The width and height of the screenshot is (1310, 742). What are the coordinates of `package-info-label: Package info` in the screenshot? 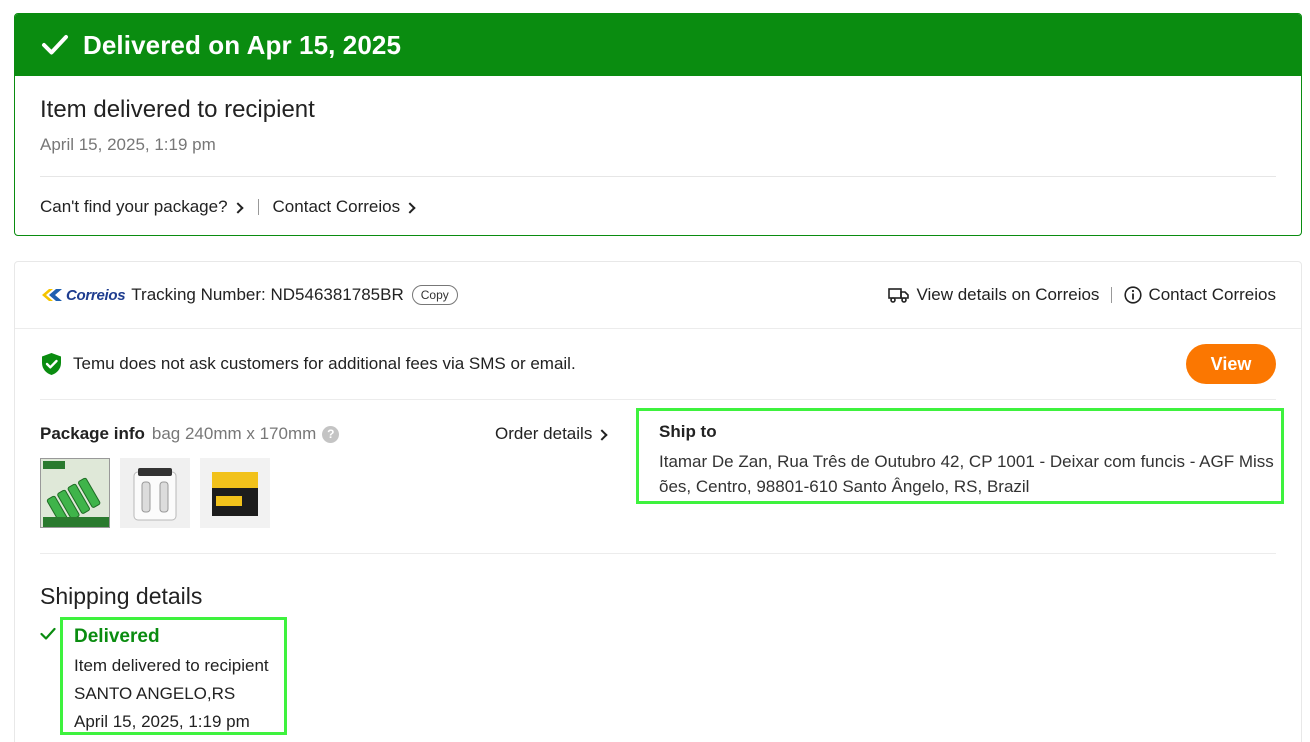 It's located at (92, 433).